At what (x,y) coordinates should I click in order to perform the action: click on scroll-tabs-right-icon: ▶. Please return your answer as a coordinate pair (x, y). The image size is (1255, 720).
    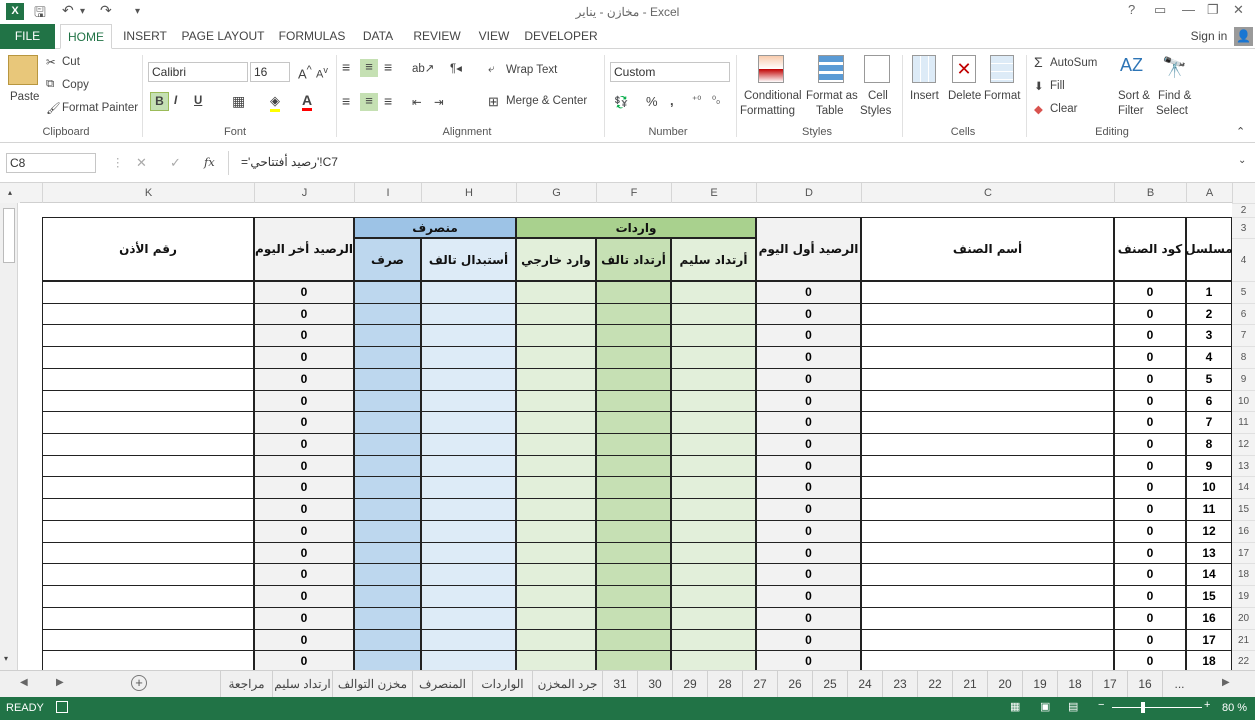
    Looking at the image, I should click on (1226, 682).